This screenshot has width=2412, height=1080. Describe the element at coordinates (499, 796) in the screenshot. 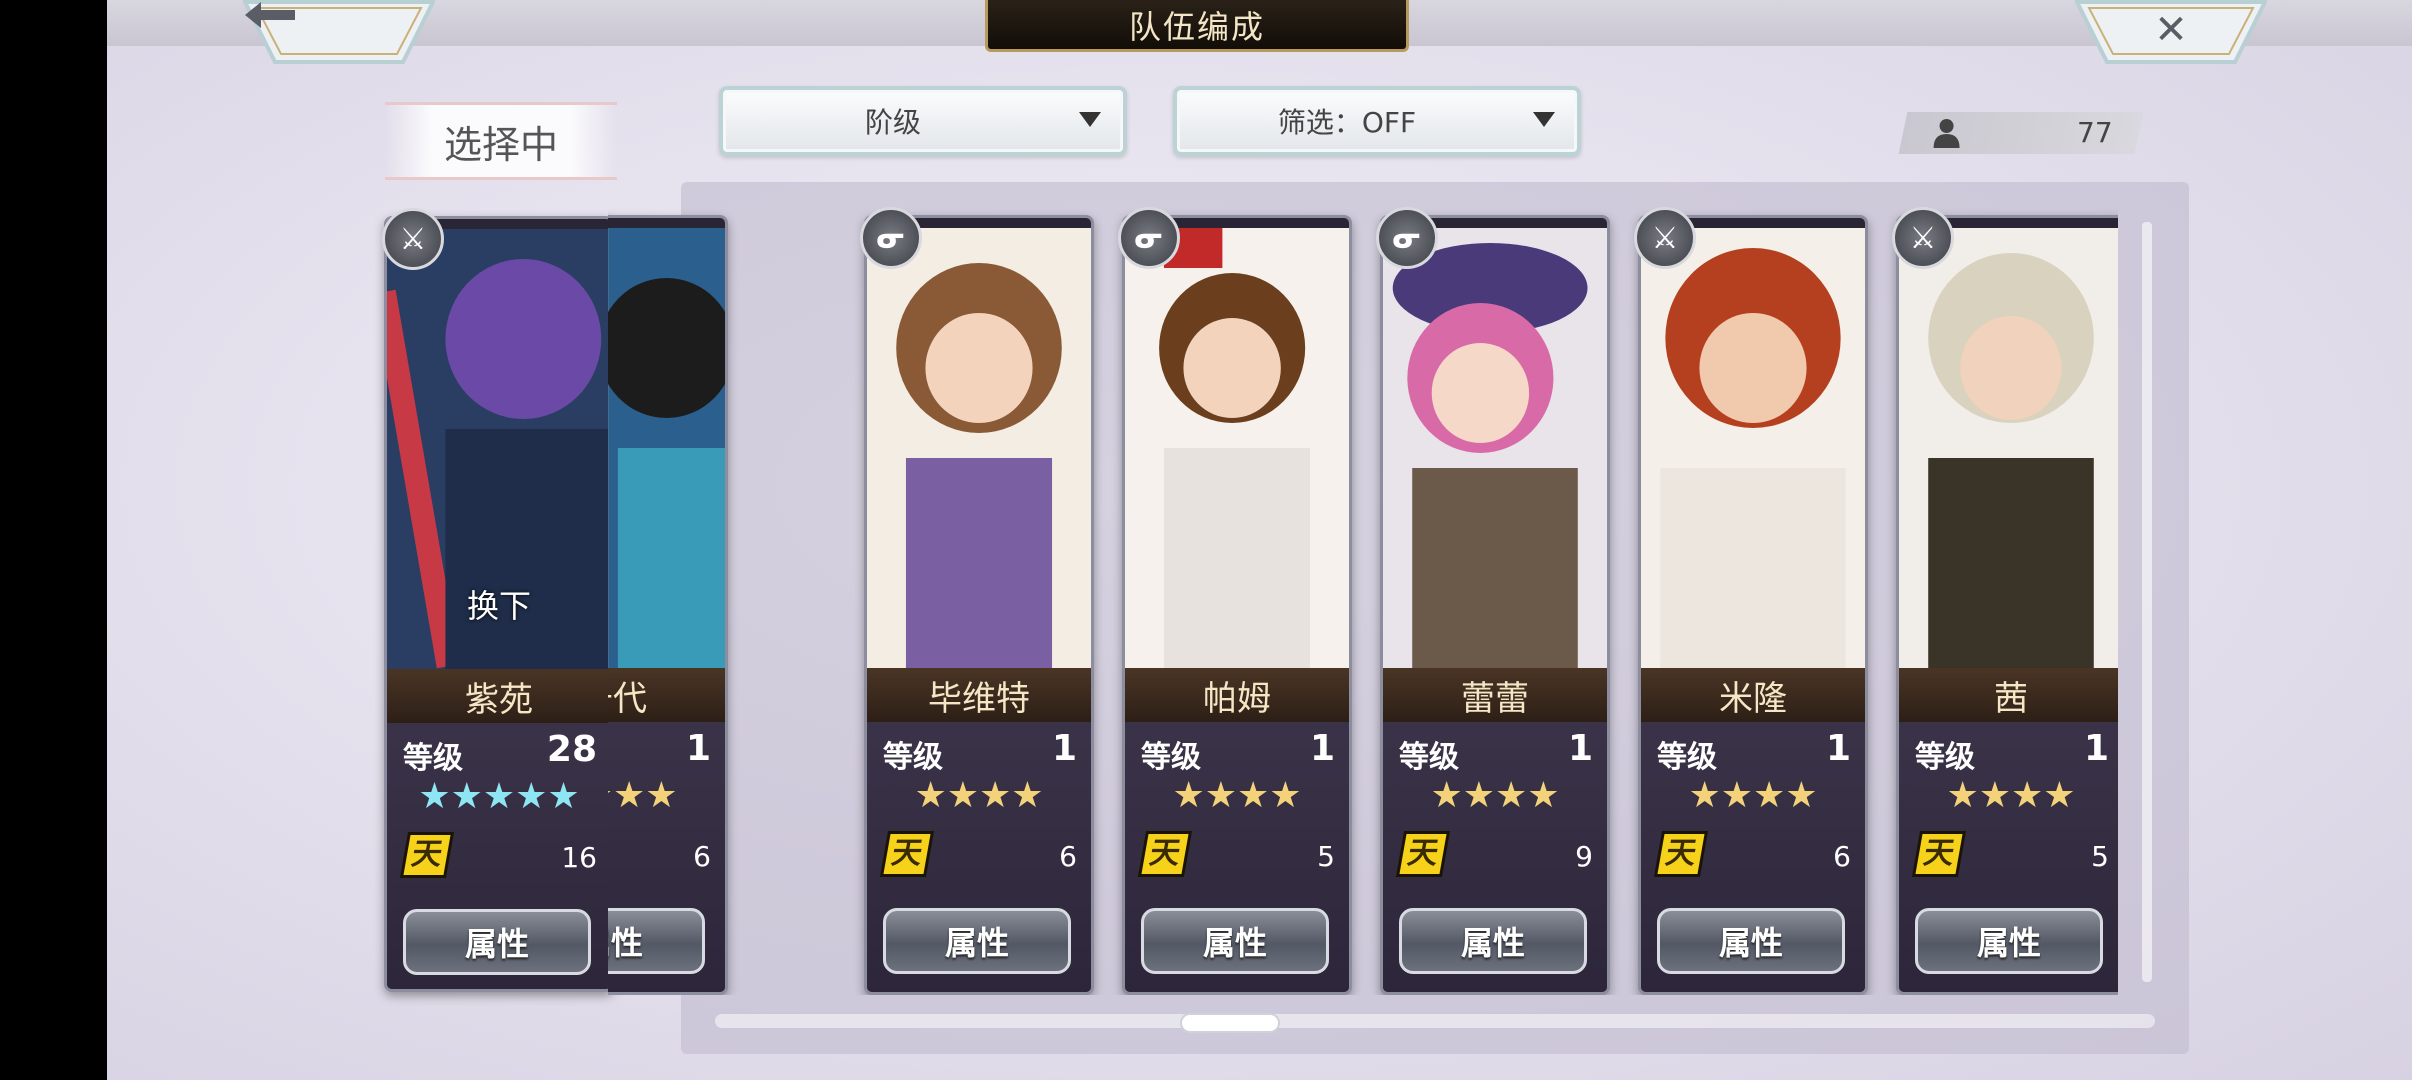

I see `star-rating: ★★★★★` at that location.